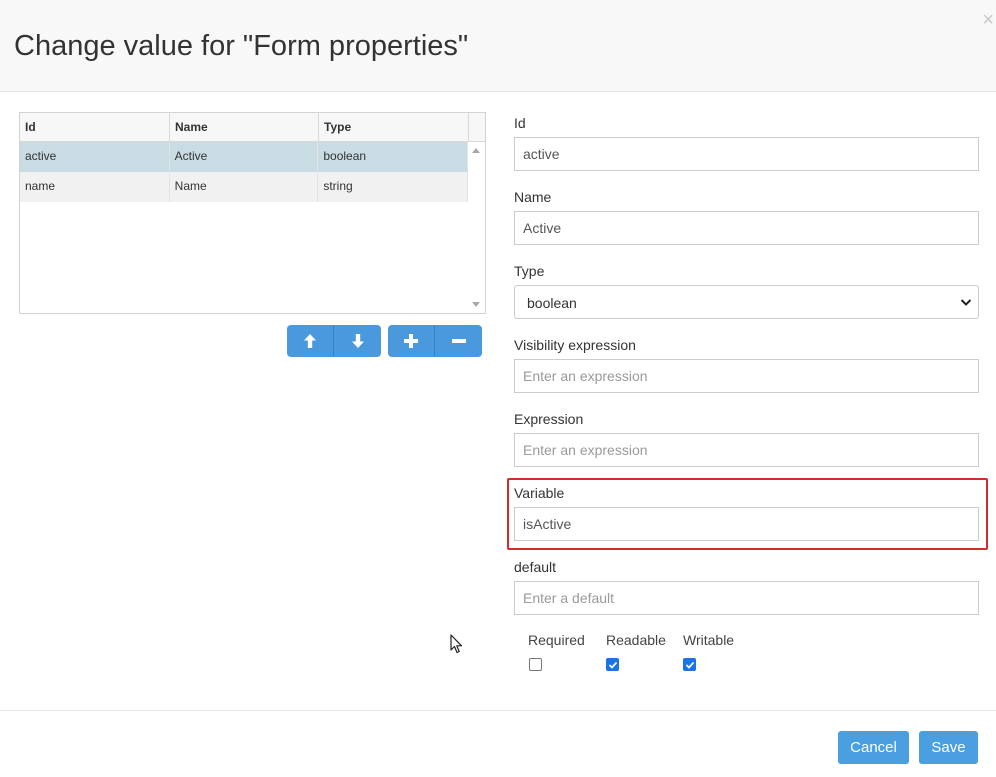  What do you see at coordinates (746, 302) in the screenshot?
I see `type-select: boolean` at bounding box center [746, 302].